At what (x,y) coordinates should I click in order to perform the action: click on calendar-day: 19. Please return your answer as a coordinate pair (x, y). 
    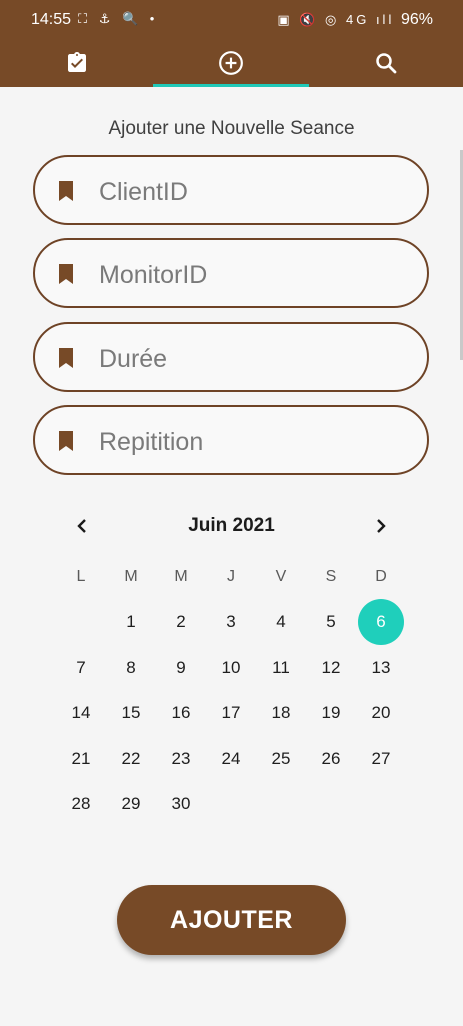
    Looking at the image, I should click on (331, 713).